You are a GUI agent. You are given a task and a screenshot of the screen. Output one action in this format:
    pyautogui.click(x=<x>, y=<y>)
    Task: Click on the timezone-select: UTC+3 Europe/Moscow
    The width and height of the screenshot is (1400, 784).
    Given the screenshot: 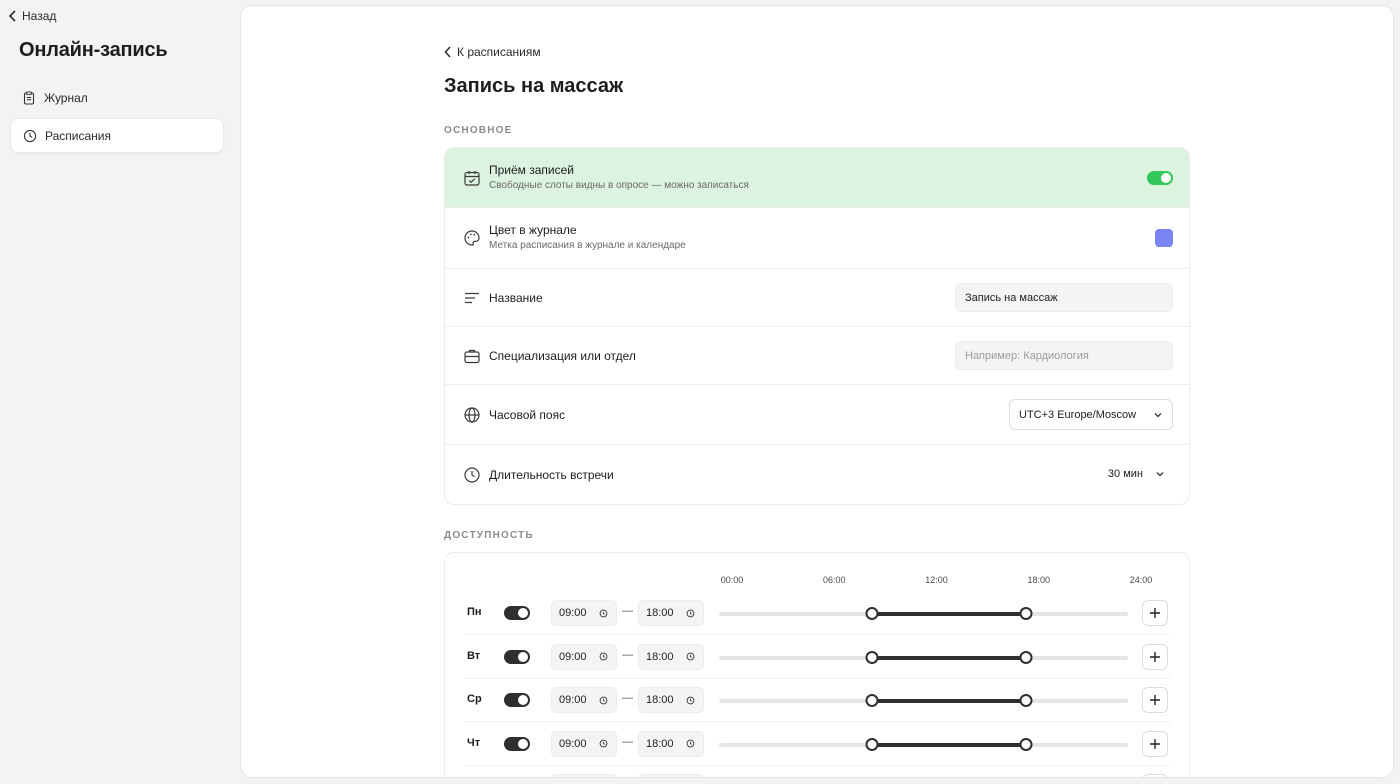 What is the action you would take?
    pyautogui.click(x=1091, y=414)
    